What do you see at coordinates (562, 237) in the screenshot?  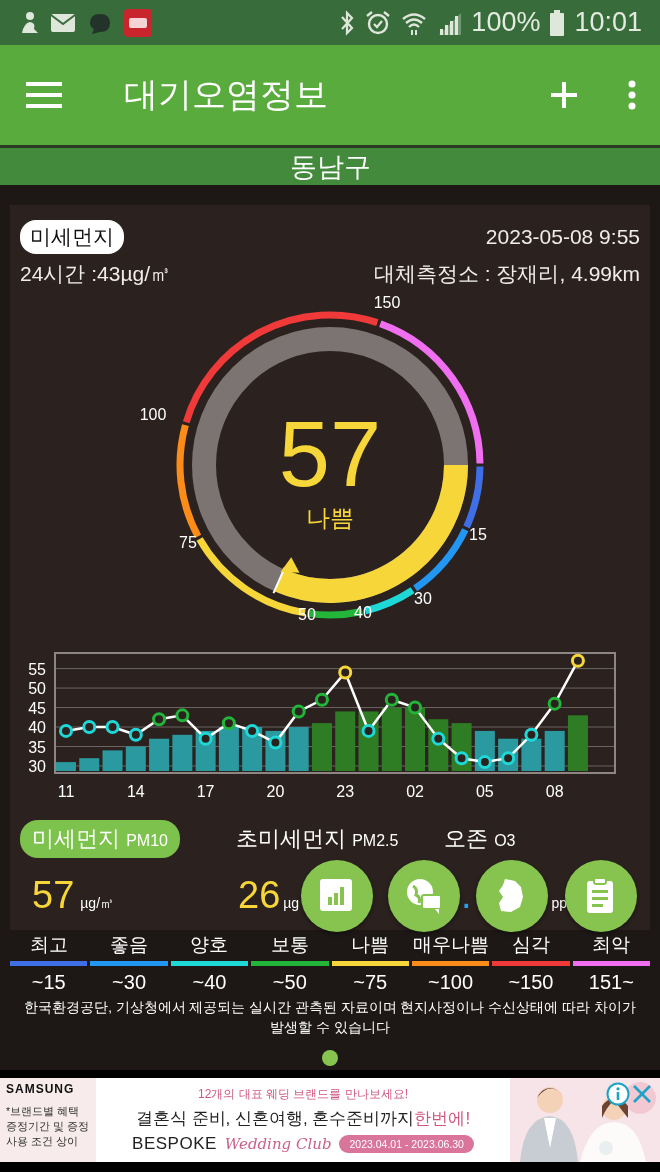 I see `timestamp: 2023-05-08 9:55` at bounding box center [562, 237].